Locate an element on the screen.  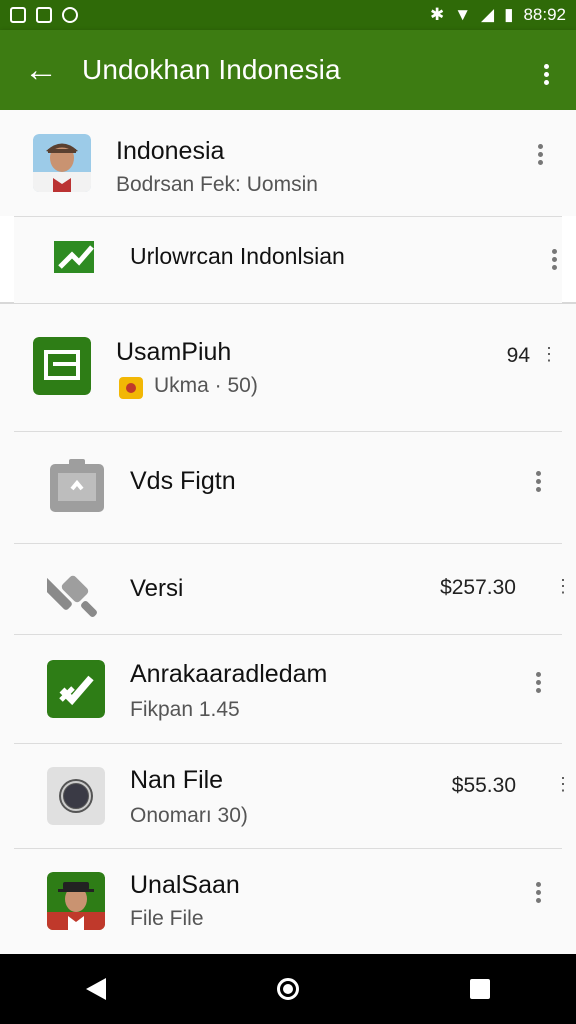
list-item: Anrakaaradledam Fikpan 1.45 is located at coordinates (288, 688).